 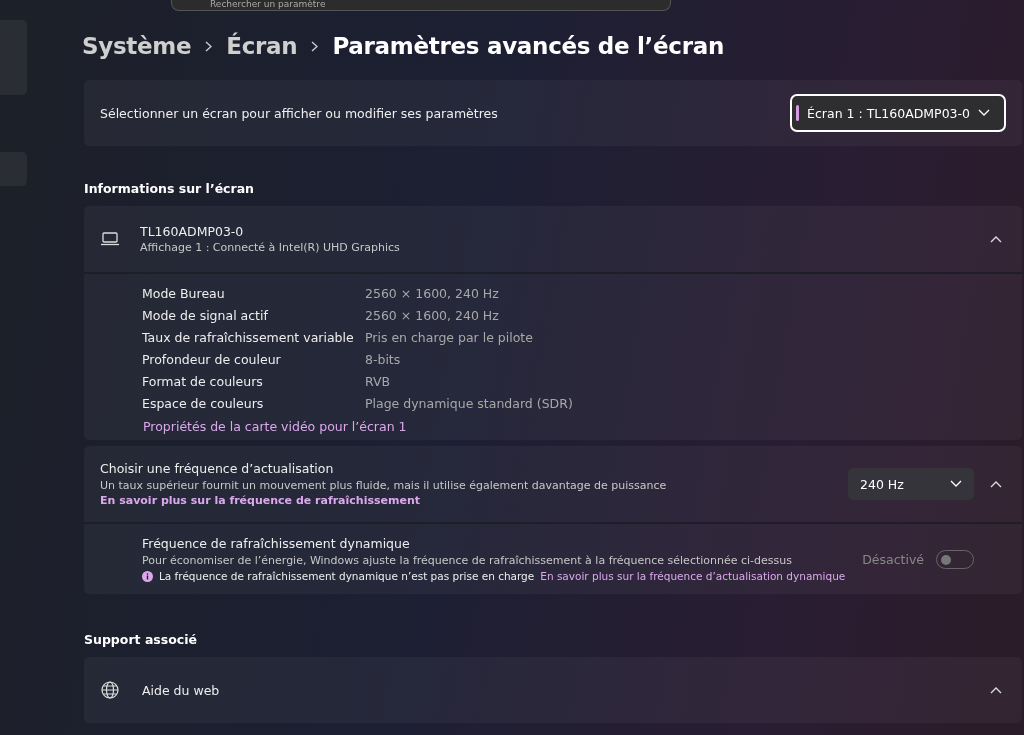 What do you see at coordinates (147, 576) in the screenshot?
I see `info-icon` at bounding box center [147, 576].